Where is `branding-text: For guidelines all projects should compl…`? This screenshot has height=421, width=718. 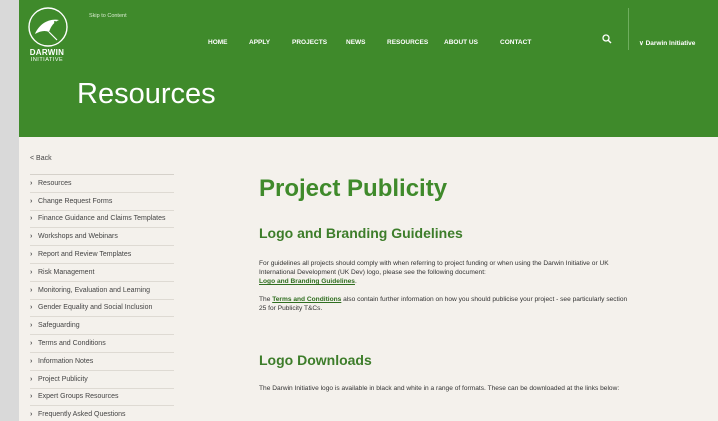
branding-text: For guidelines all projects should compl… is located at coordinates (434, 268).